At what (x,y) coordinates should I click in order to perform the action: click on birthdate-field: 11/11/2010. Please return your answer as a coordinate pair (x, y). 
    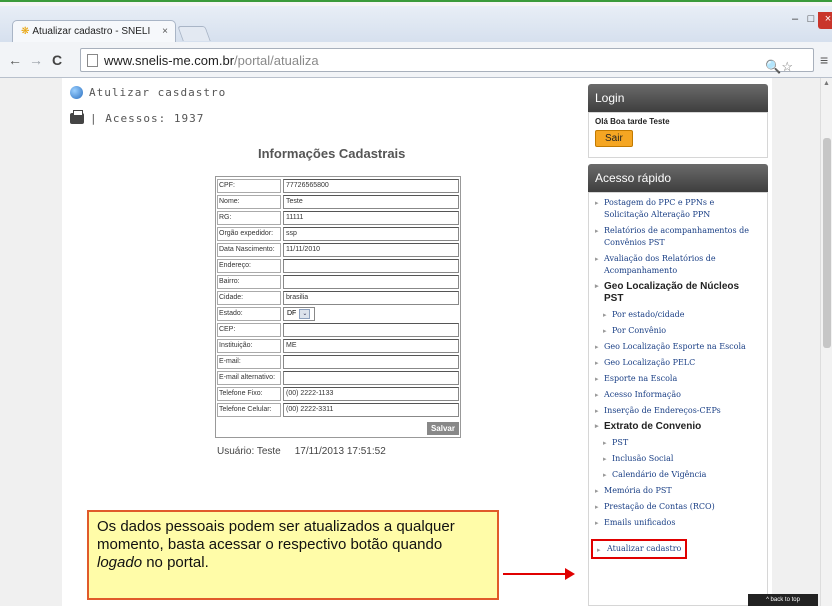
    Looking at the image, I should click on (371, 250).